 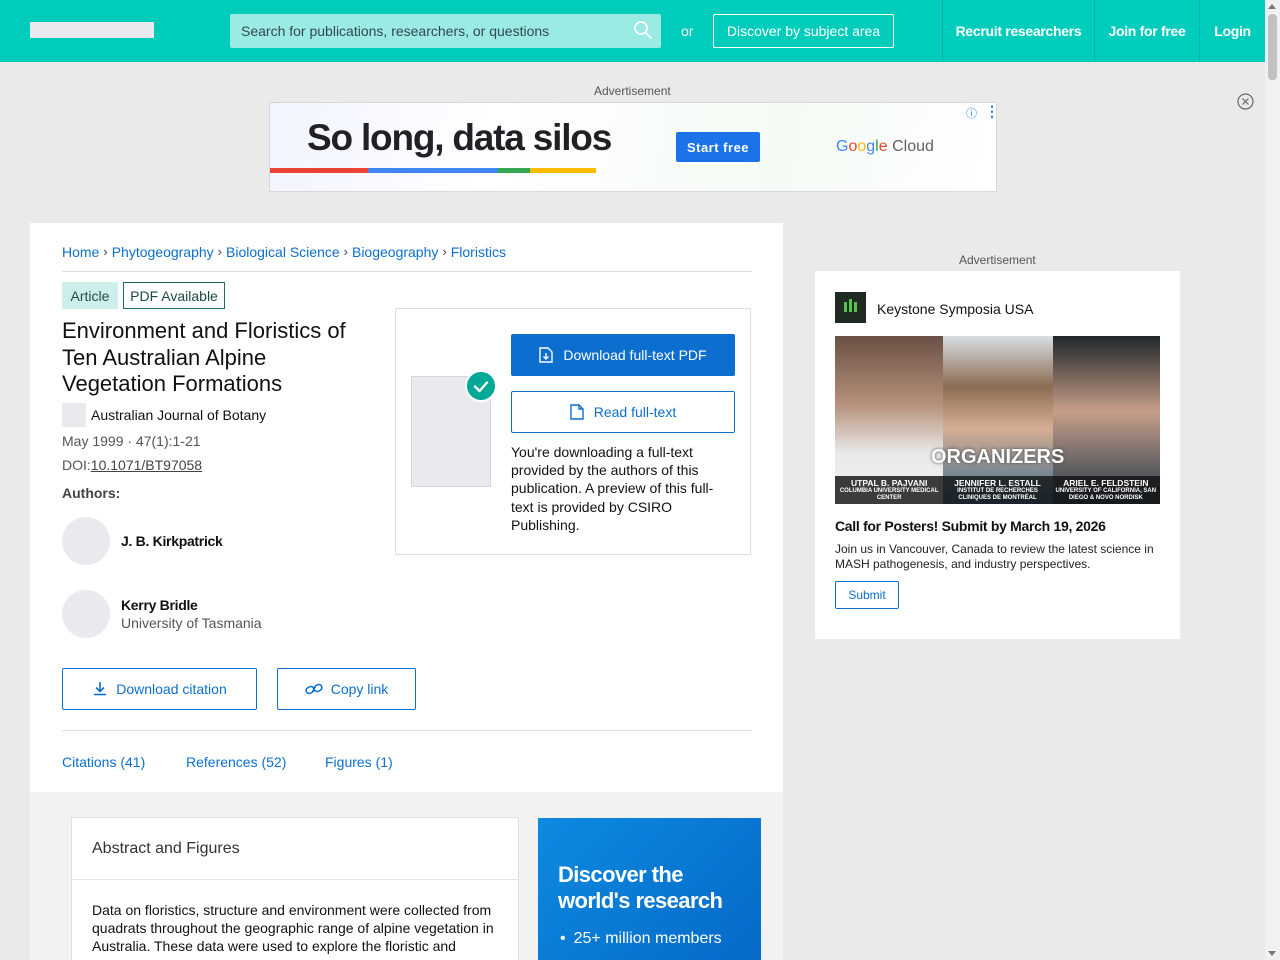 I want to click on author-name: Kerry Bridle, so click(x=159, y=605).